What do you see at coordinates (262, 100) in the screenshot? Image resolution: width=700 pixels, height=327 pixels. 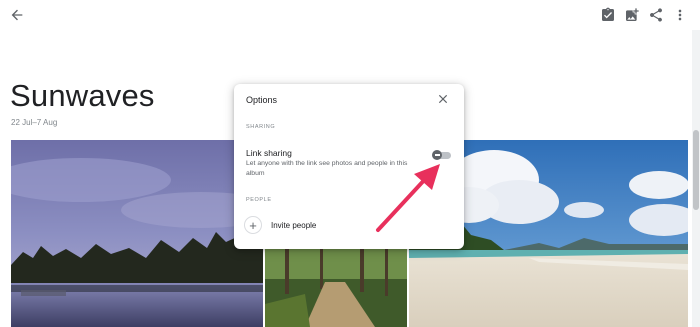 I see `dialog-title: Options` at bounding box center [262, 100].